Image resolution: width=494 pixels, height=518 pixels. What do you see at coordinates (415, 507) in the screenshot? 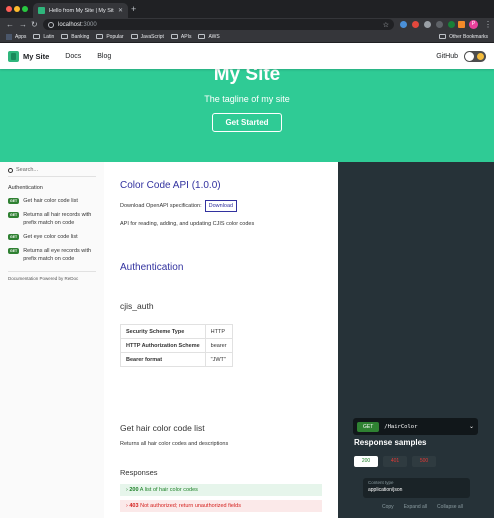
I see `expand-all-button: Expand all` at bounding box center [415, 507].